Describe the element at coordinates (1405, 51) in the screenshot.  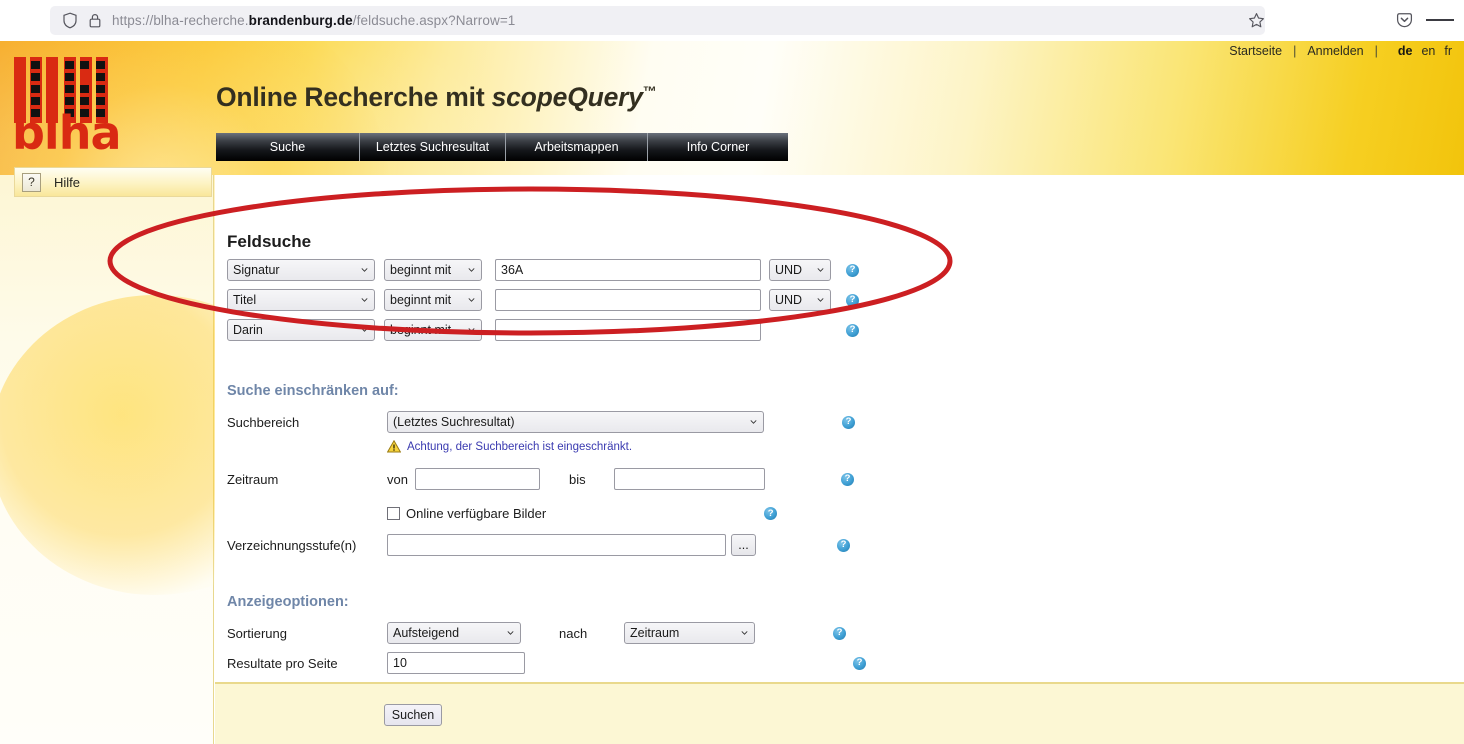
I see `lang-de-link: de` at that location.